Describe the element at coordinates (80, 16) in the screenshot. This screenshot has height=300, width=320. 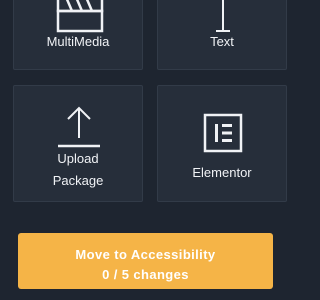
I see `clapperboard-icon` at that location.